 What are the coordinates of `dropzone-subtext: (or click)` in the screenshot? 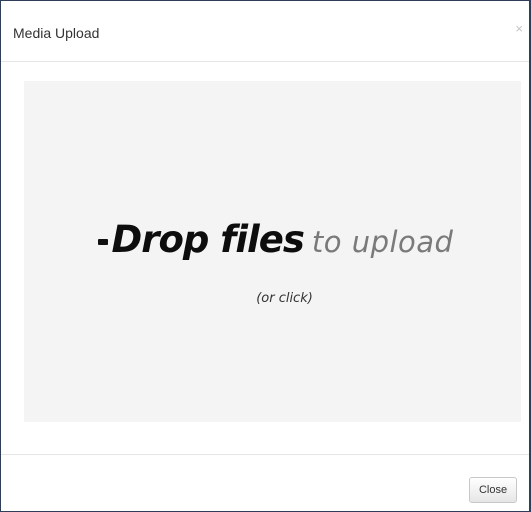 It's located at (284, 298).